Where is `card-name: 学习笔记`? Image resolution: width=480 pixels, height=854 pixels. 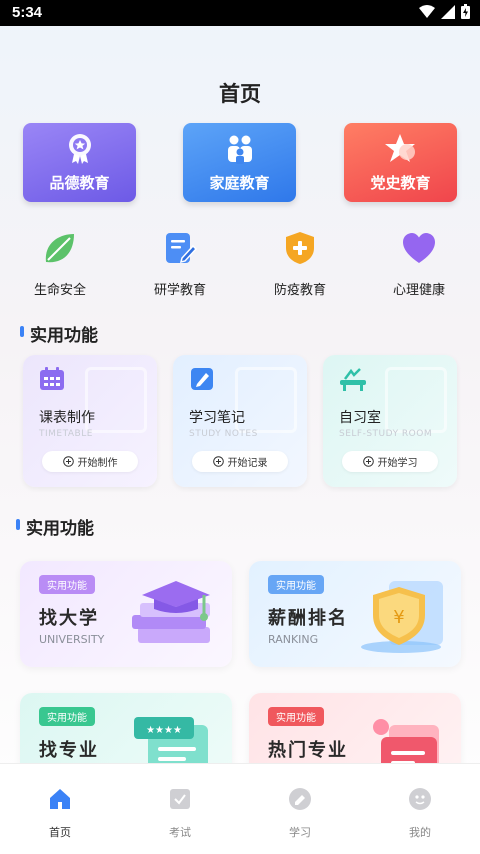 card-name: 学习笔记 is located at coordinates (217, 418).